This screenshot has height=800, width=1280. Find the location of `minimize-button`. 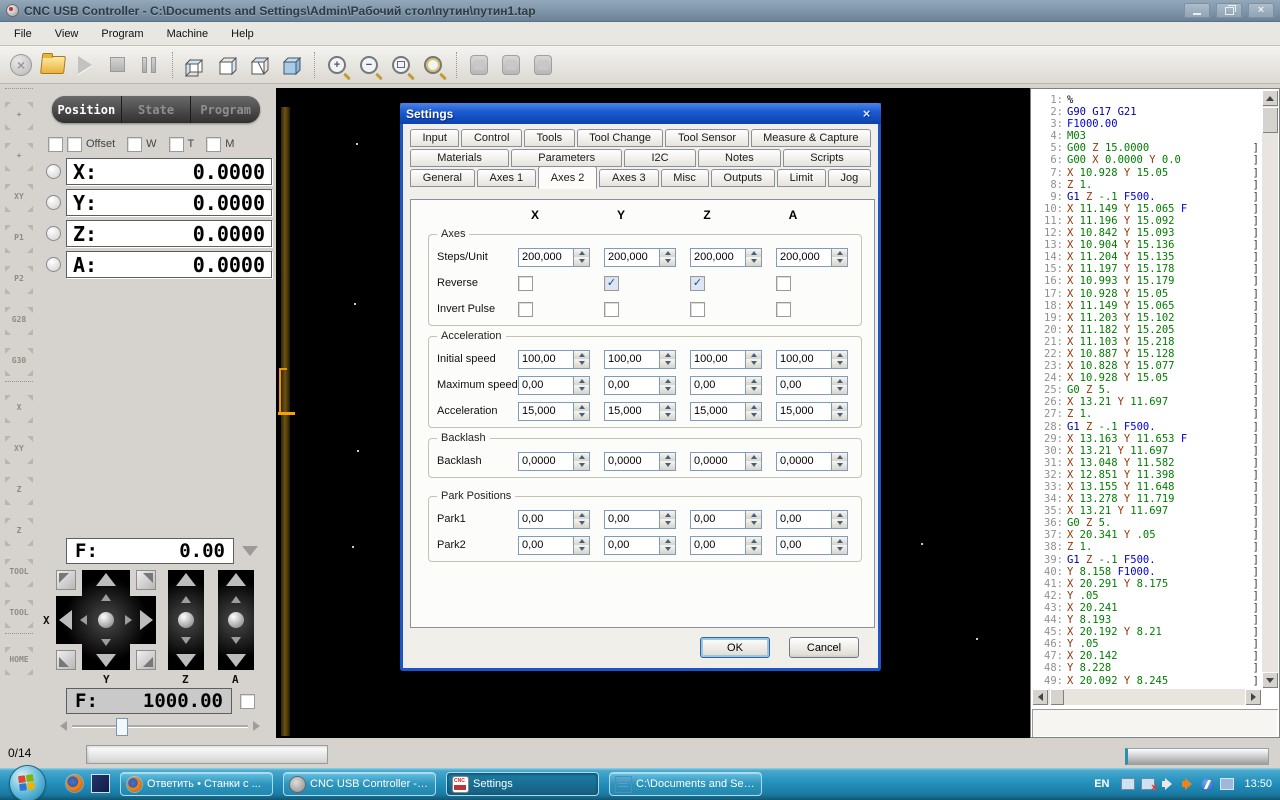

minimize-button is located at coordinates (1197, 10).